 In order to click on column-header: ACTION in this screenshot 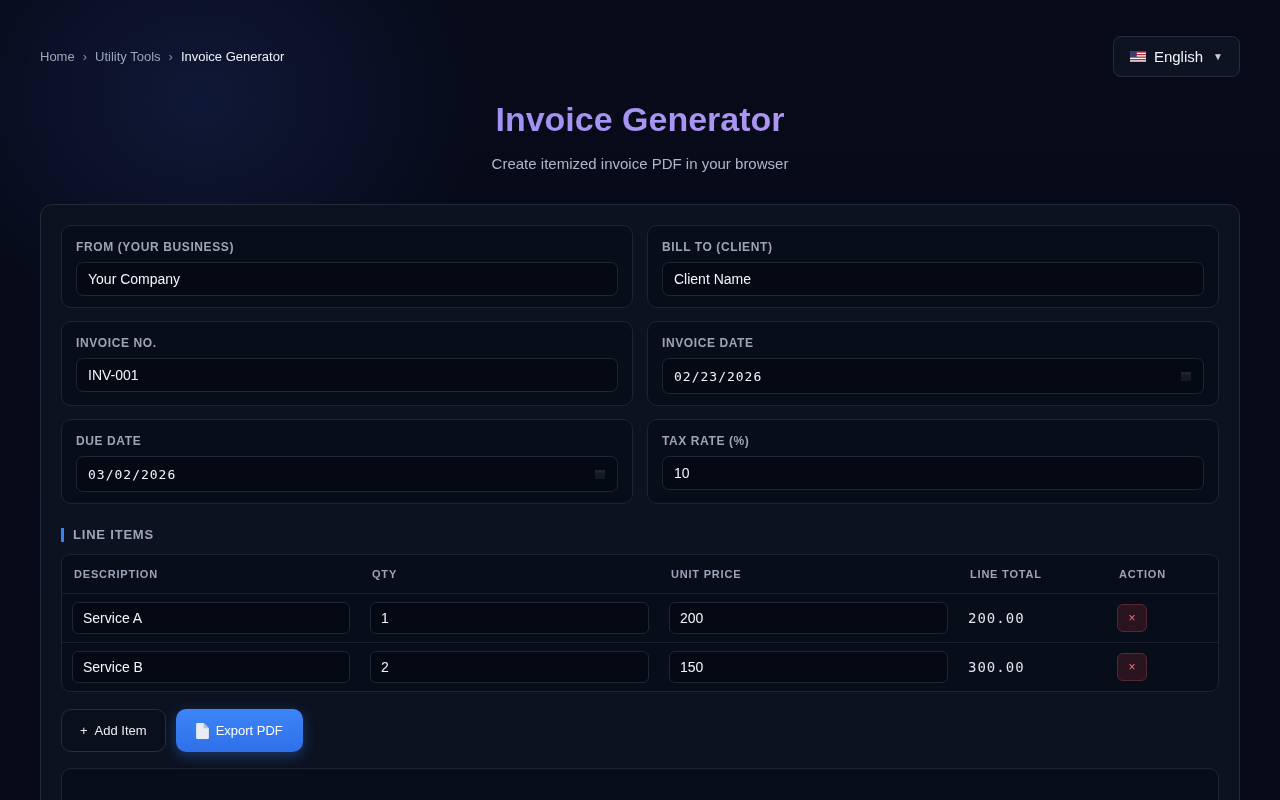, I will do `click(1142, 574)`.